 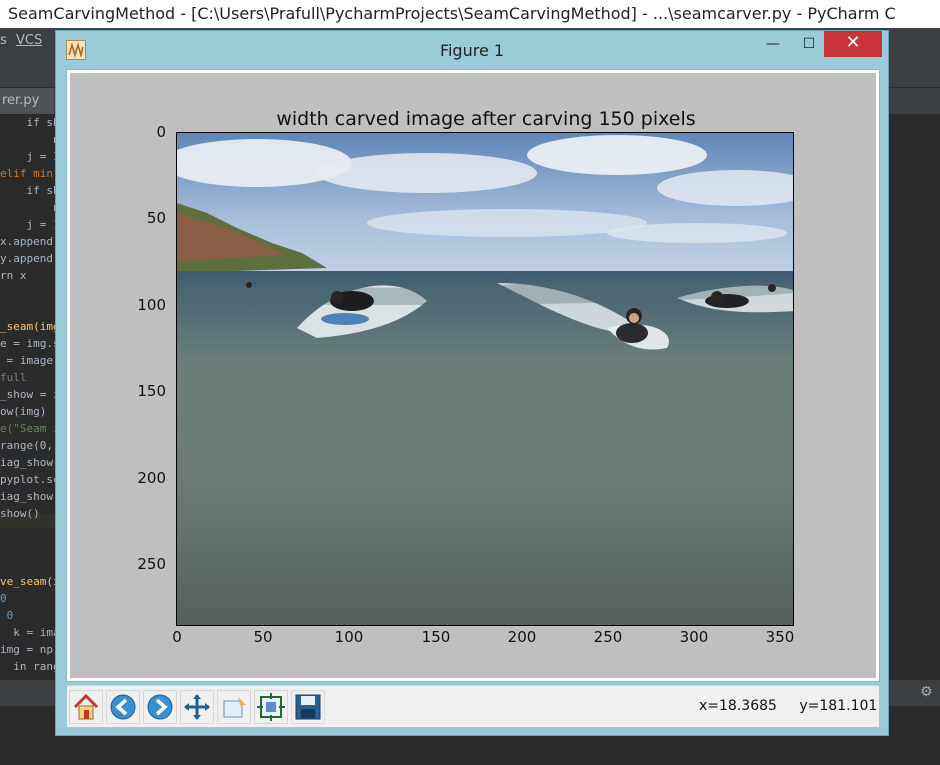 I want to click on code-line: = image, so click(x=26, y=360).